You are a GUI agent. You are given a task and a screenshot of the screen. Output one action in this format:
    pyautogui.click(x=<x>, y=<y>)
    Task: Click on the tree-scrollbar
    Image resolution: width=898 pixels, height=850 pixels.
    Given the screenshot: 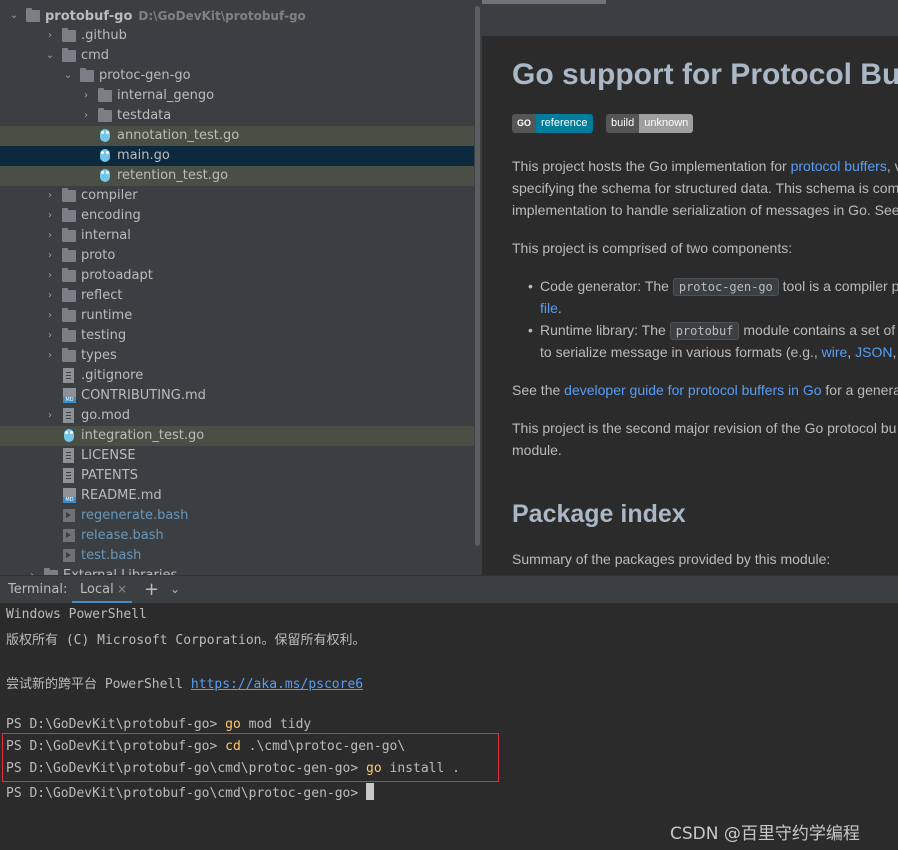 What is the action you would take?
    pyautogui.click(x=478, y=287)
    